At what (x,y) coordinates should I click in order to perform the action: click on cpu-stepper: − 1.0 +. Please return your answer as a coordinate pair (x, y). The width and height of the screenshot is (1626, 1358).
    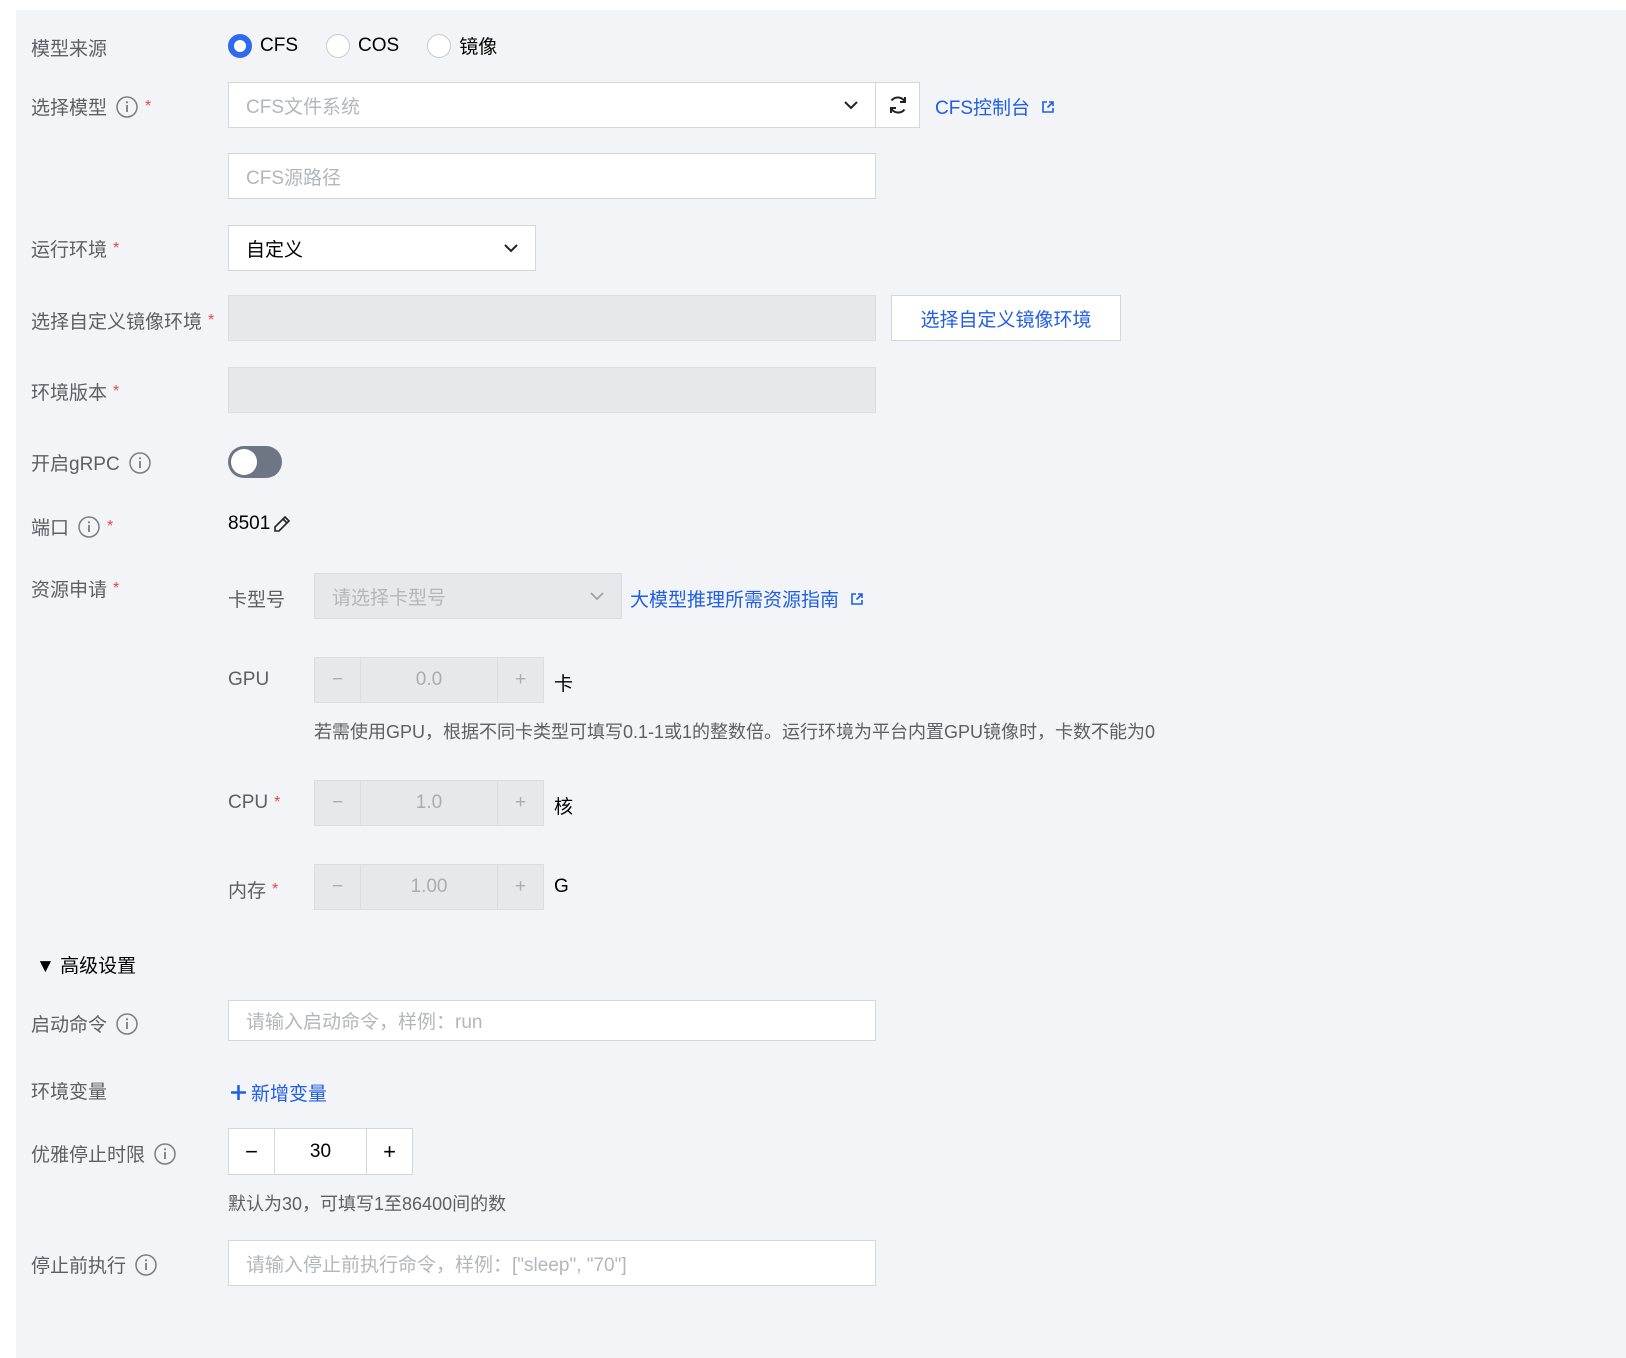
    Looking at the image, I should click on (429, 803).